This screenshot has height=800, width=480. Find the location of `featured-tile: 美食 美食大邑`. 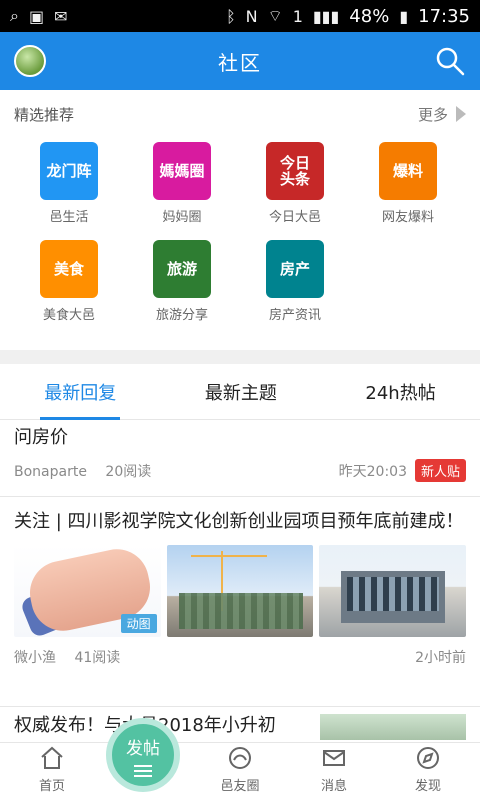

featured-tile: 美食 美食大邑 is located at coordinates (69, 281).